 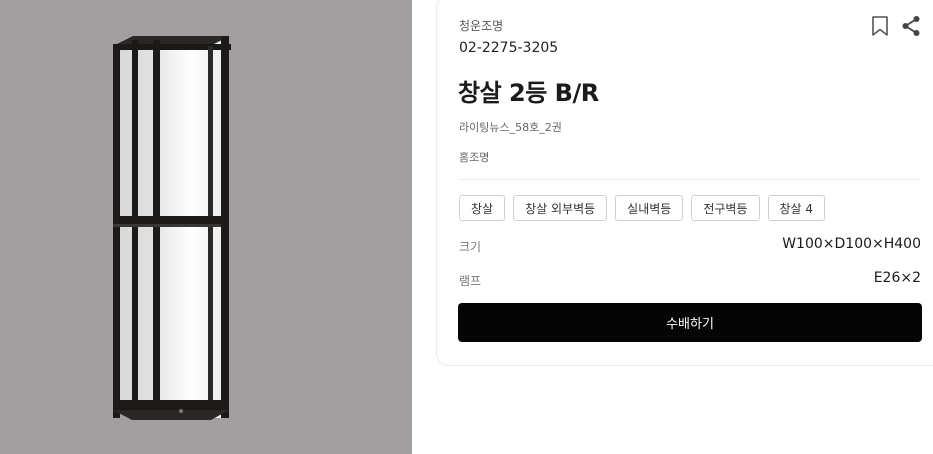 What do you see at coordinates (509, 48) in the screenshot?
I see `phone-number: 02-2275-3205` at bounding box center [509, 48].